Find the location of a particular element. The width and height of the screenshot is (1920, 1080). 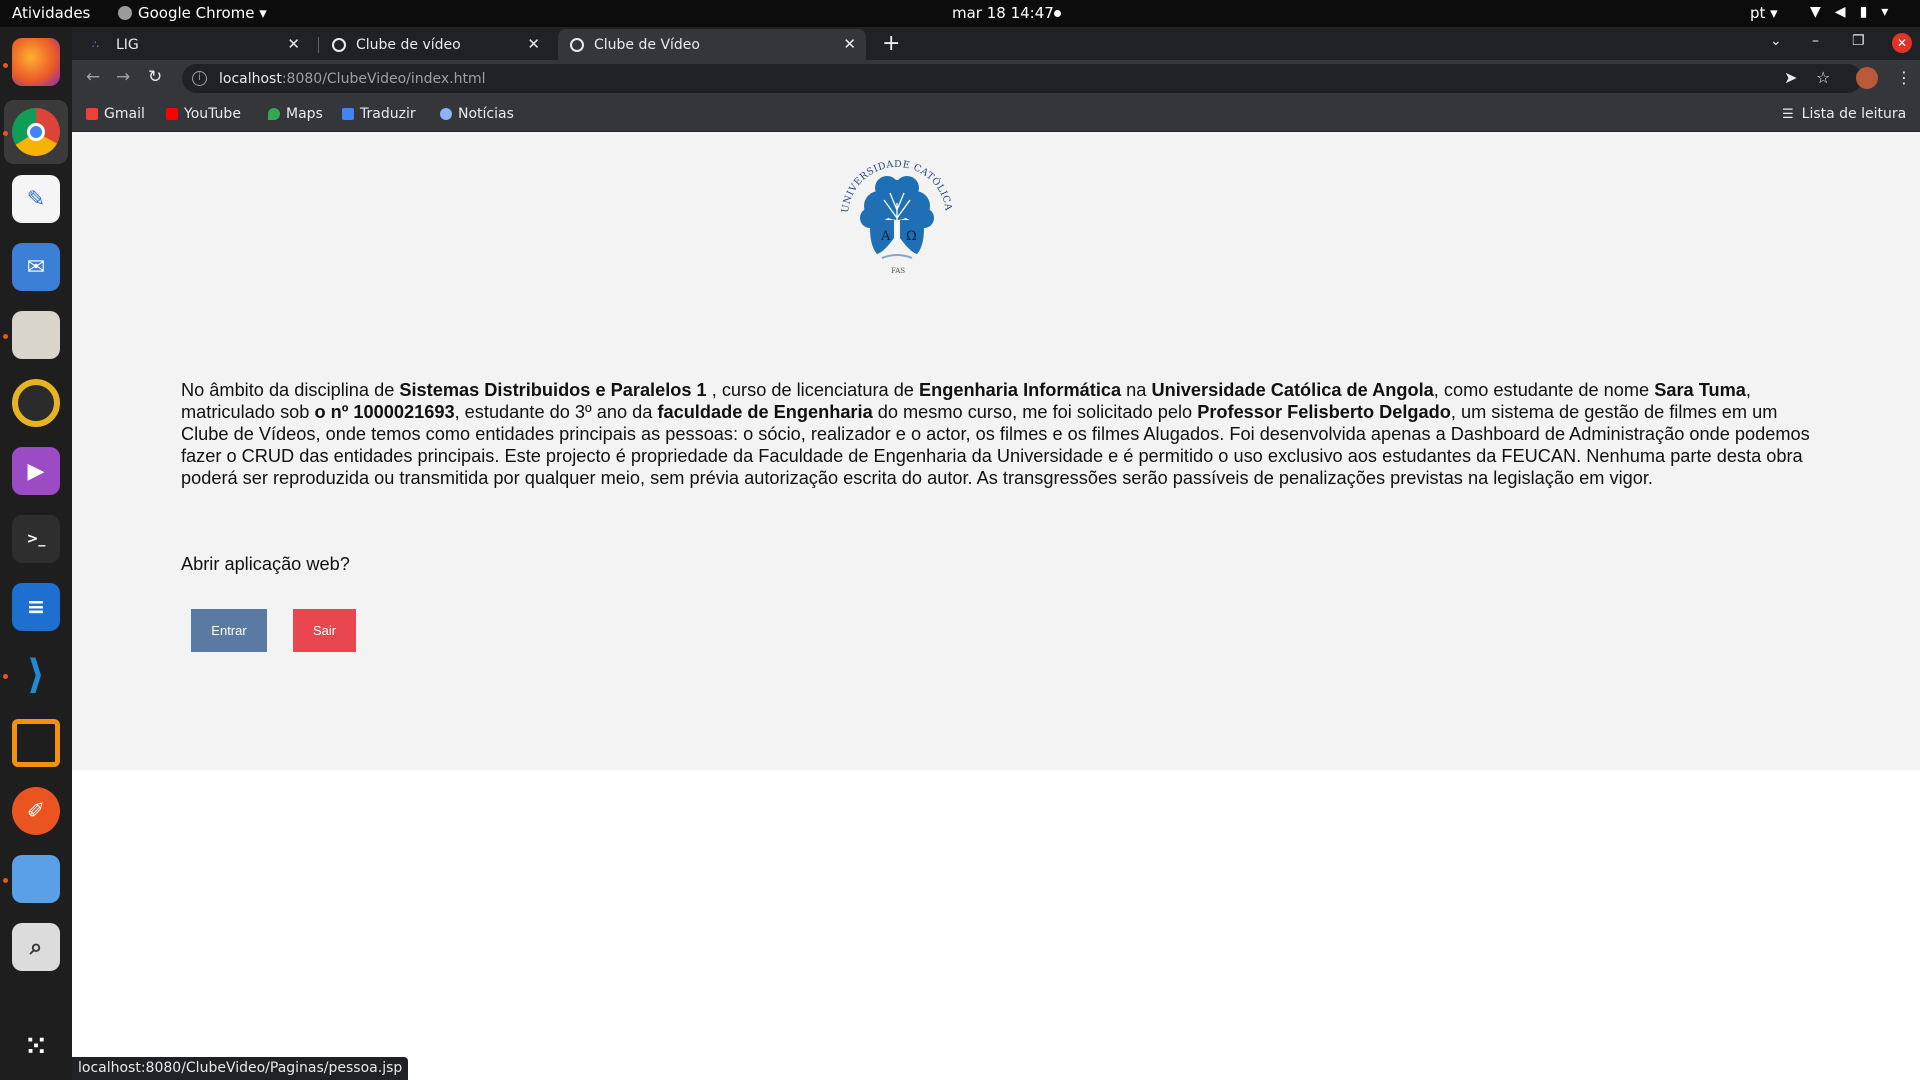

bookmark-noticias: Notícias is located at coordinates (477, 114).